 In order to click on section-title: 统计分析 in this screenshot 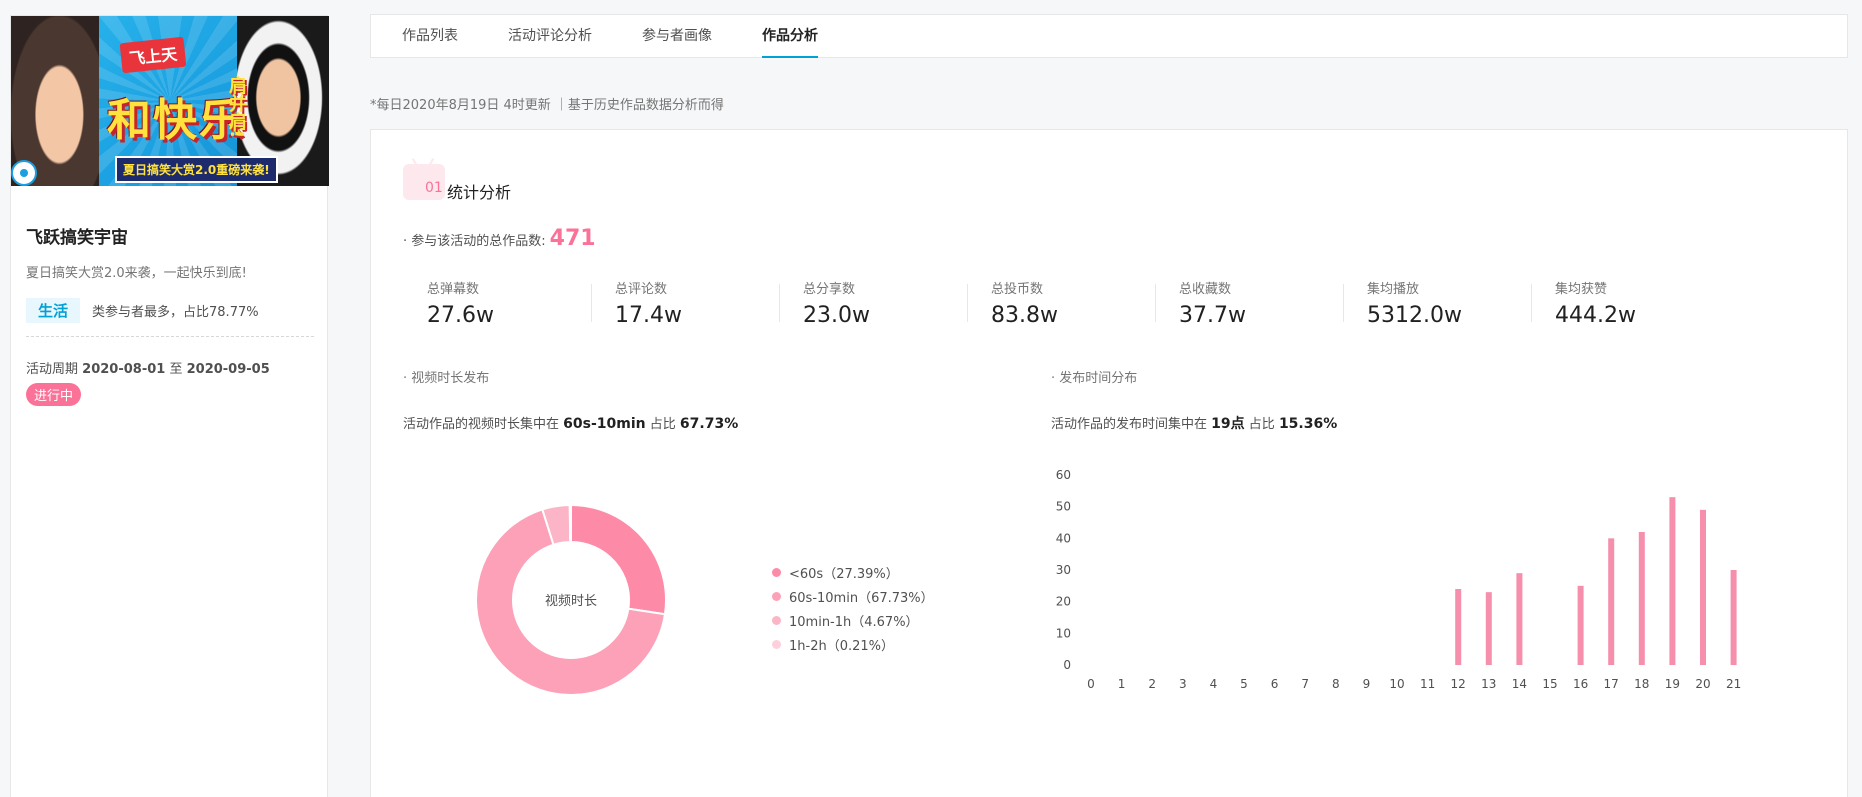, I will do `click(479, 192)`.